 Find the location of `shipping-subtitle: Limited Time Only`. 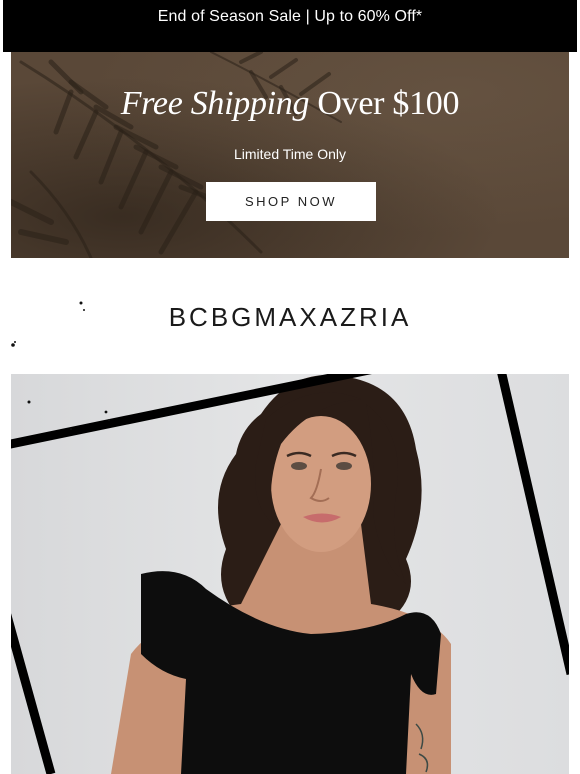

shipping-subtitle: Limited Time Only is located at coordinates (290, 154).